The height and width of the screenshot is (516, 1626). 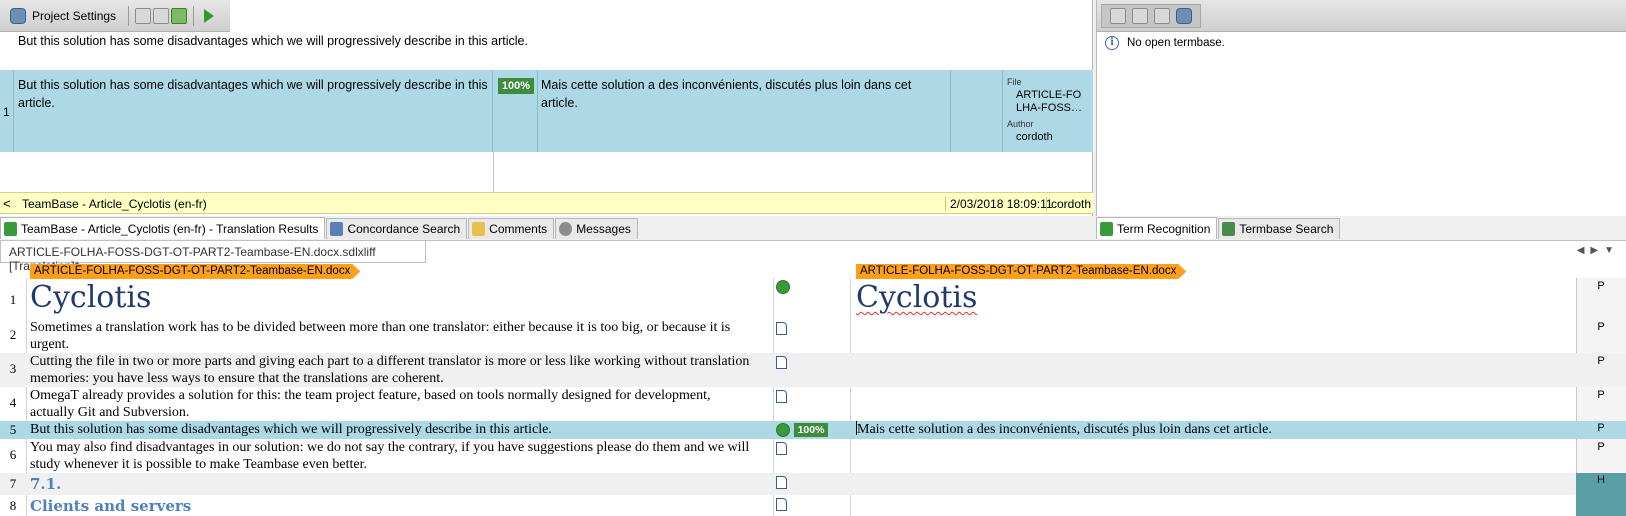 I want to click on termbase-toolbar, so click(x=1361, y=16).